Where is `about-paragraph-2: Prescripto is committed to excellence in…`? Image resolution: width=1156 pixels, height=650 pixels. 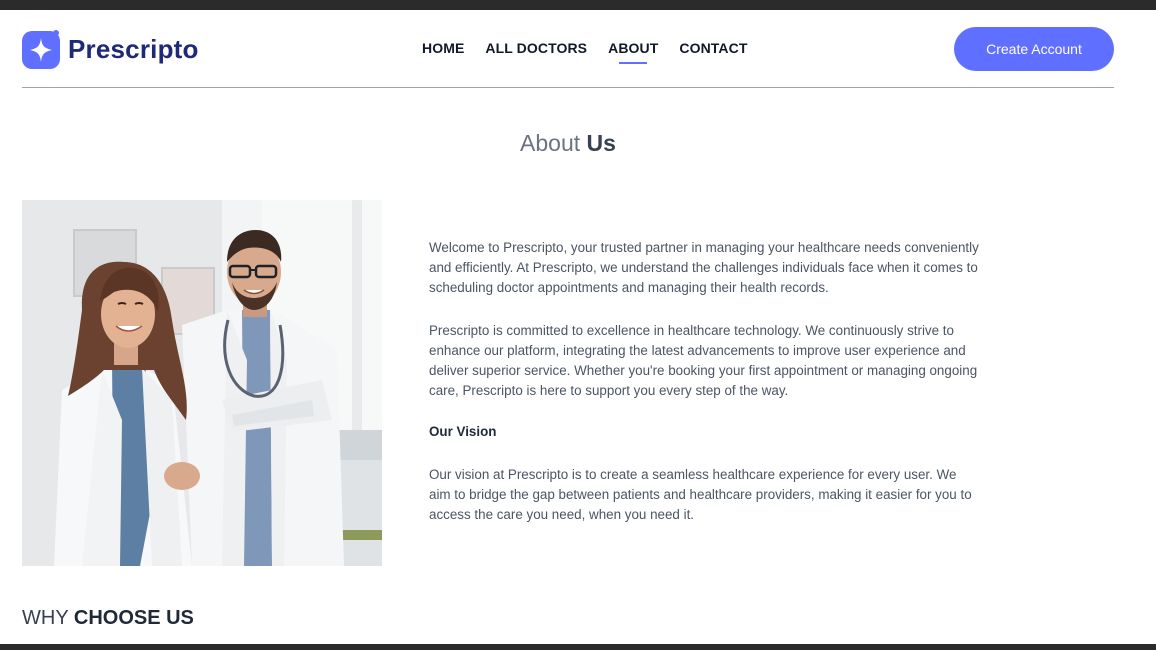 about-paragraph-2: Prescripto is committed to excellence in… is located at coordinates (703, 360).